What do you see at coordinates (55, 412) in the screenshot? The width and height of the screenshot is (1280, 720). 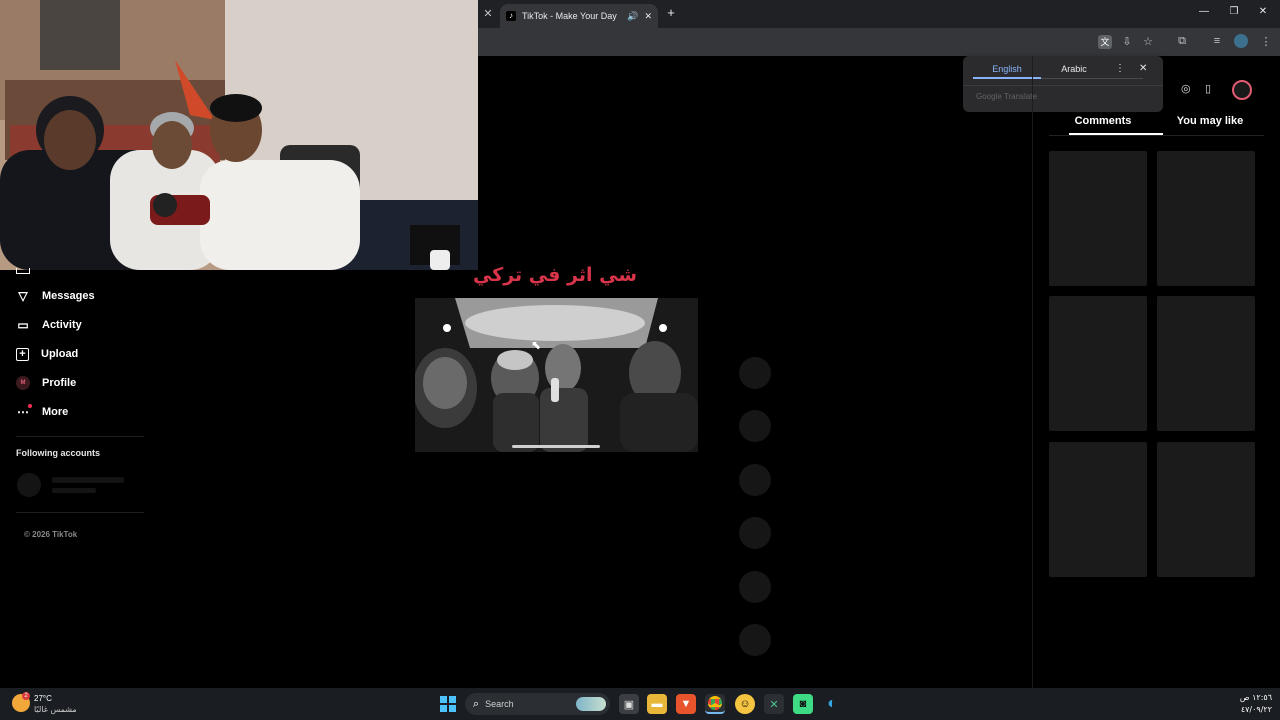 I see `sidebar-item-label: More` at bounding box center [55, 412].